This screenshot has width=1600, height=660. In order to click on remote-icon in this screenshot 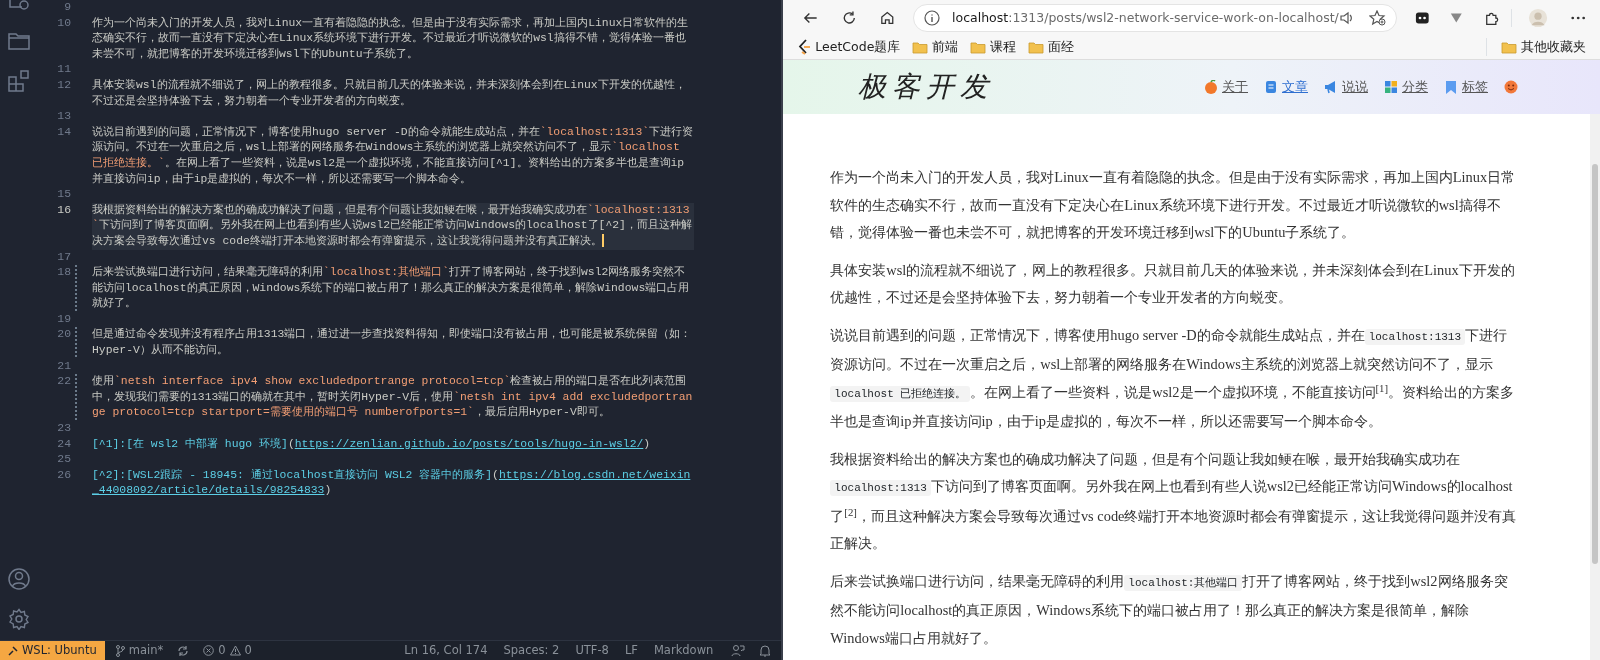, I will do `click(13, 650)`.